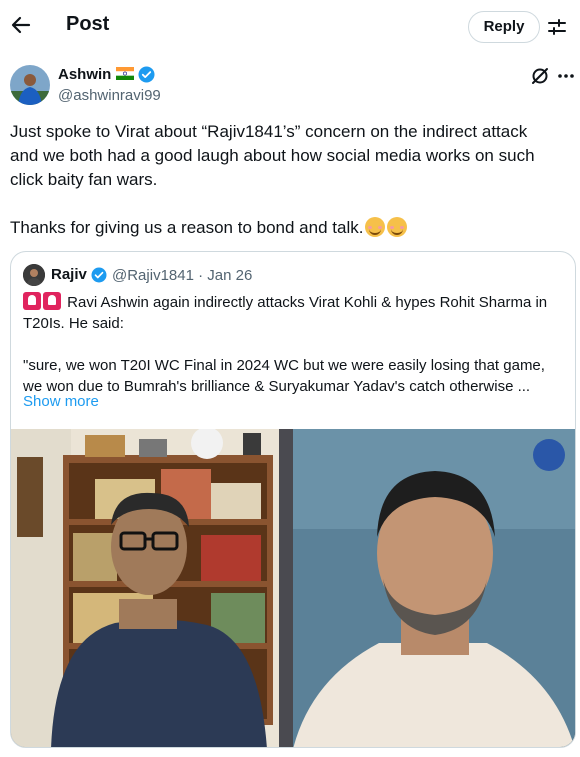 The height and width of the screenshot is (757, 580). Describe the element at coordinates (30, 85) in the screenshot. I see `avatar` at that location.